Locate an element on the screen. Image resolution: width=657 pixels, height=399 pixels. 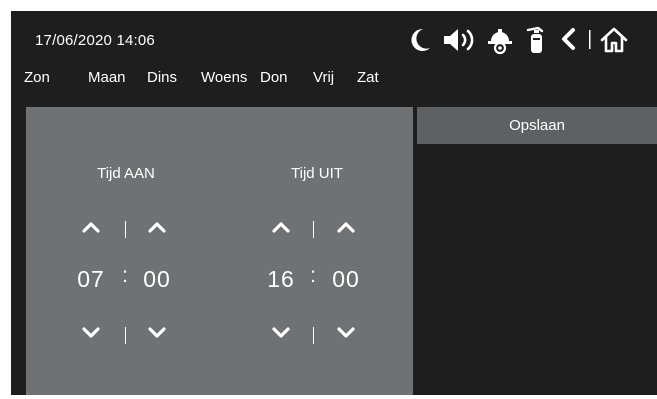
off-minute-up-button is located at coordinates (346, 227).